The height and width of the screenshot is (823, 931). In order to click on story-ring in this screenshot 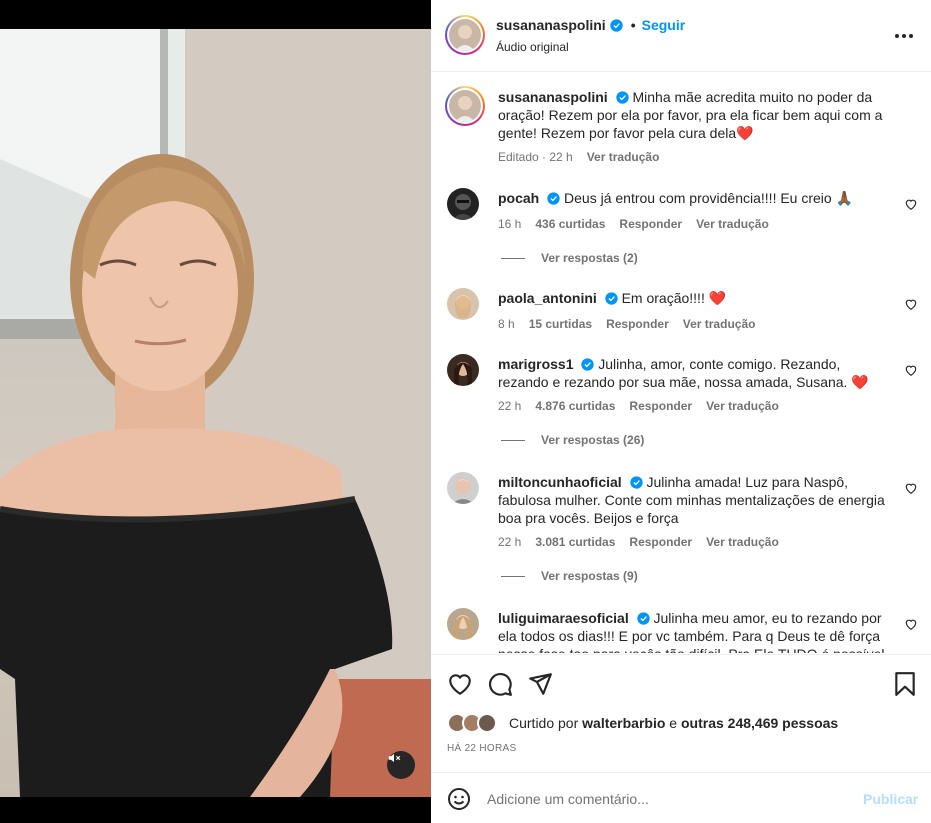, I will do `click(465, 35)`.